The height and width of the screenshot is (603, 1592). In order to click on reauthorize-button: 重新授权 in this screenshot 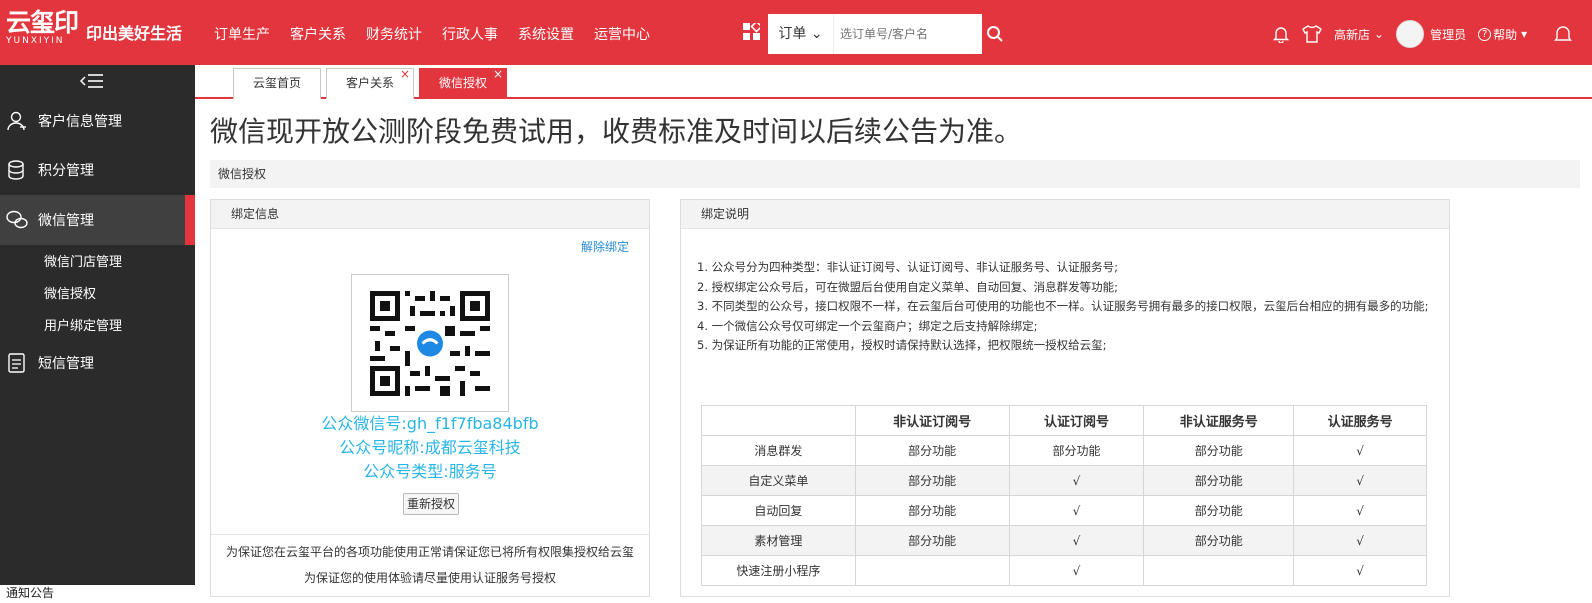, I will do `click(431, 504)`.